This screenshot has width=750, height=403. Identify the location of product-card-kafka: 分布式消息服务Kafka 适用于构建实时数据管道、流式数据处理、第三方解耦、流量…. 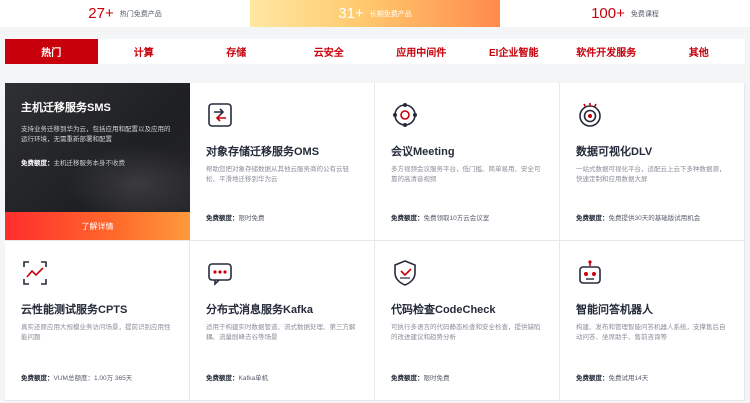
(282, 321).